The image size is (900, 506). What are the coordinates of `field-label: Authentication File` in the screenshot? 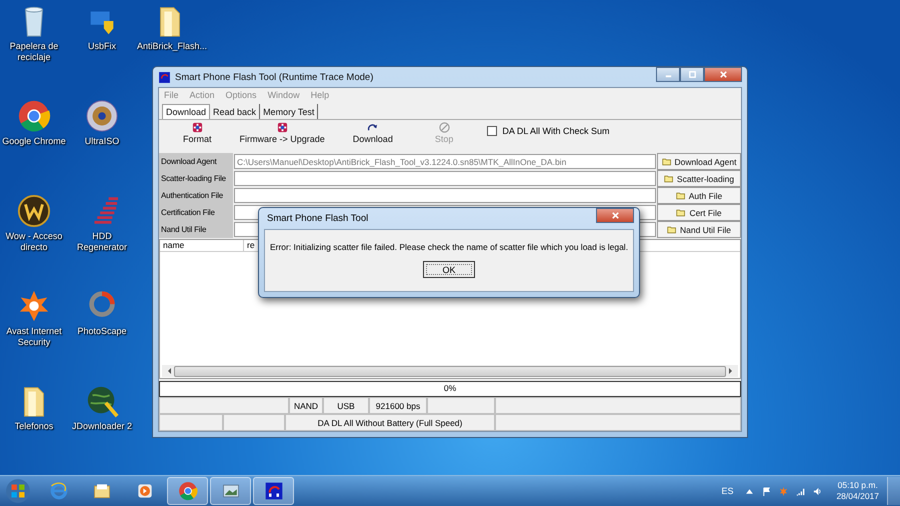 It's located at (196, 195).